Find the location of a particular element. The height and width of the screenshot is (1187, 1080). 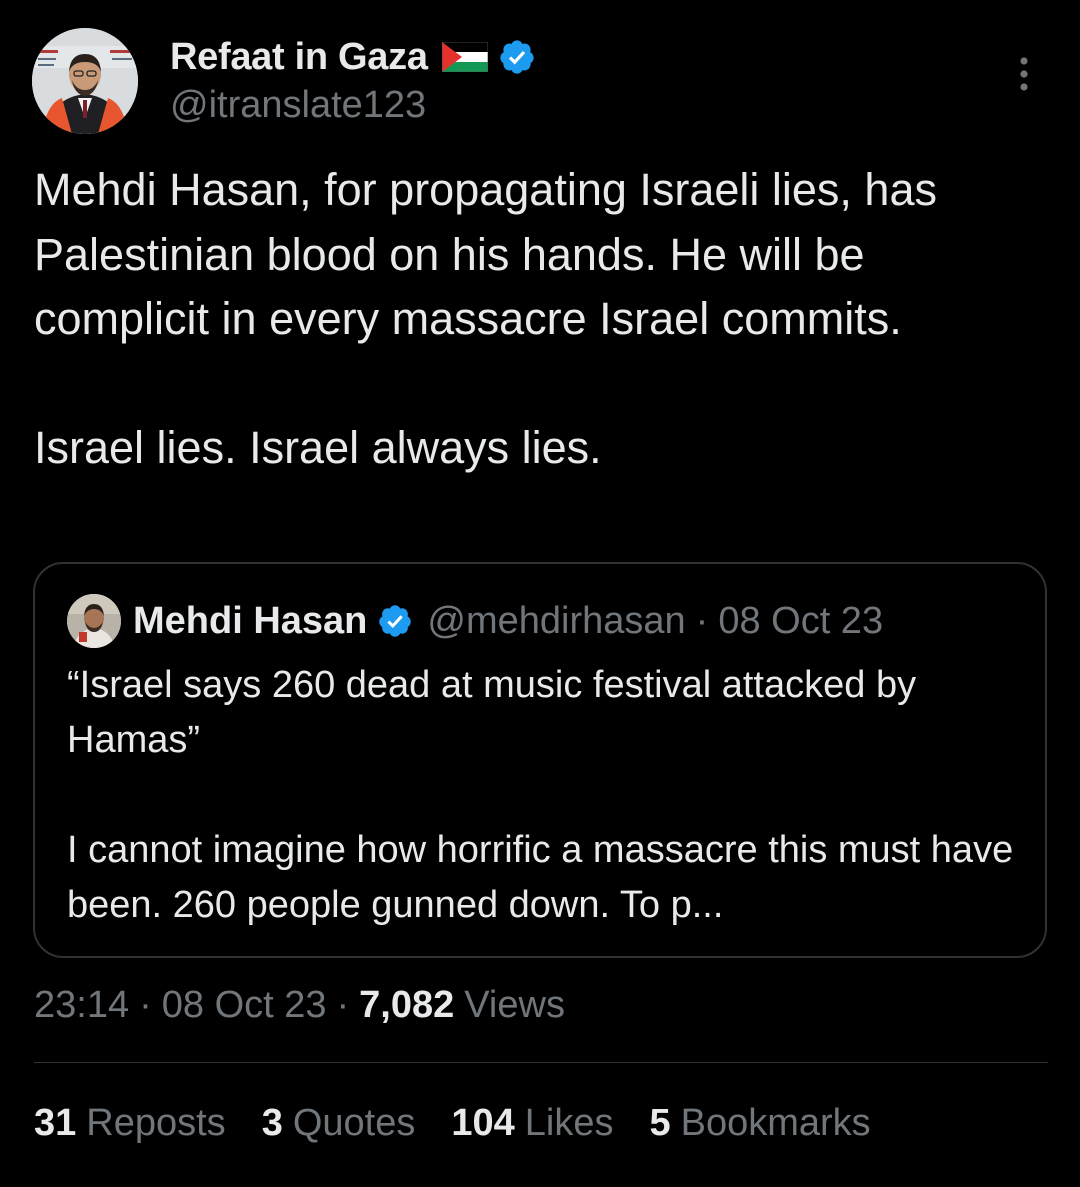

tweet-meta-row: 23:14 · 08 Oct 23 · 7,082 Views is located at coordinates (299, 1005).